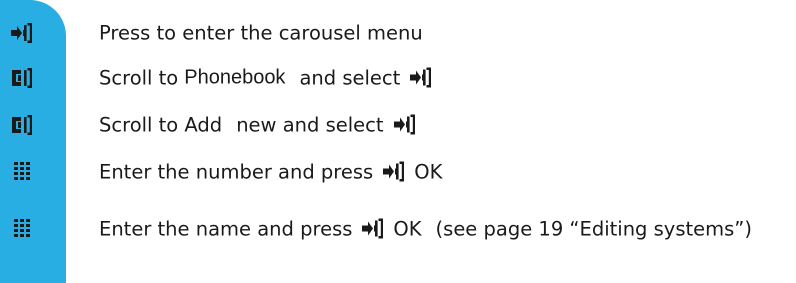 The image size is (796, 283). What do you see at coordinates (139, 78) in the screenshot?
I see `instruction-text: Scroll to` at bounding box center [139, 78].